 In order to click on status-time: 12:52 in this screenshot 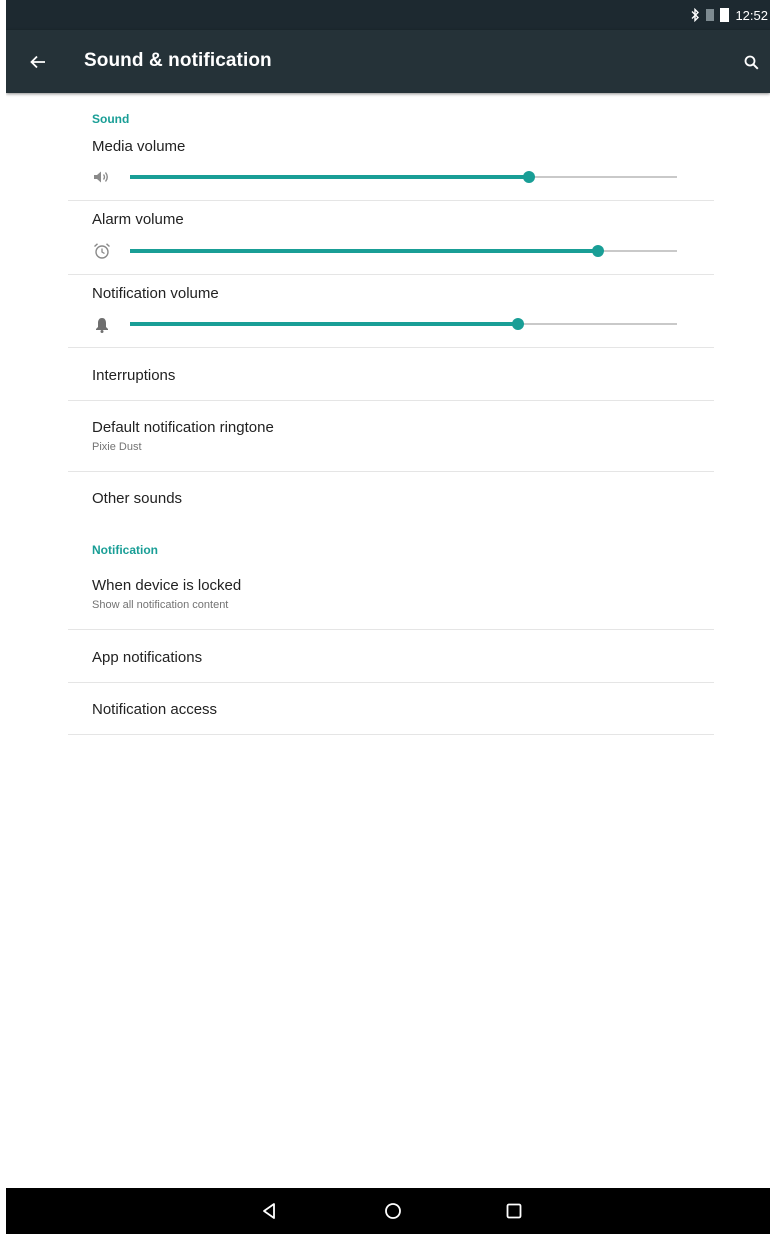, I will do `click(751, 15)`.